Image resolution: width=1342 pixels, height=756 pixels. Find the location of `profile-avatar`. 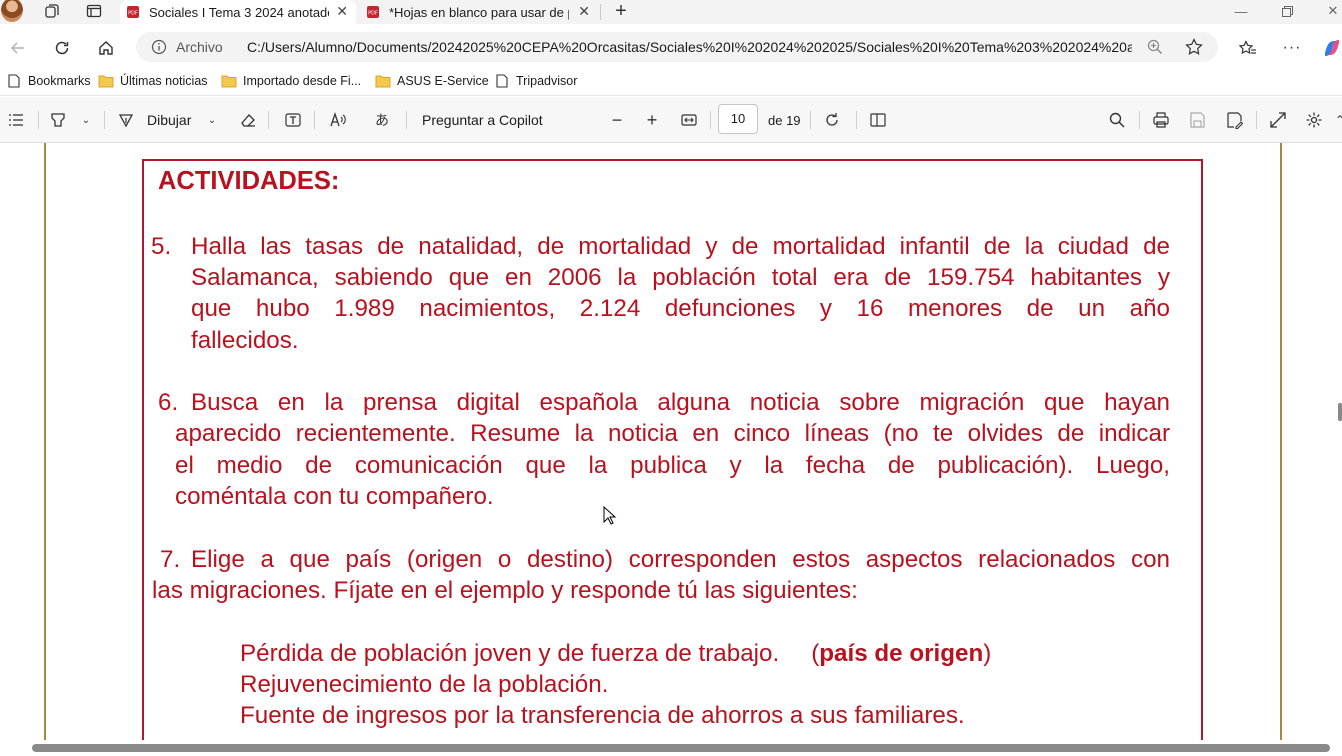

profile-avatar is located at coordinates (12, 11).